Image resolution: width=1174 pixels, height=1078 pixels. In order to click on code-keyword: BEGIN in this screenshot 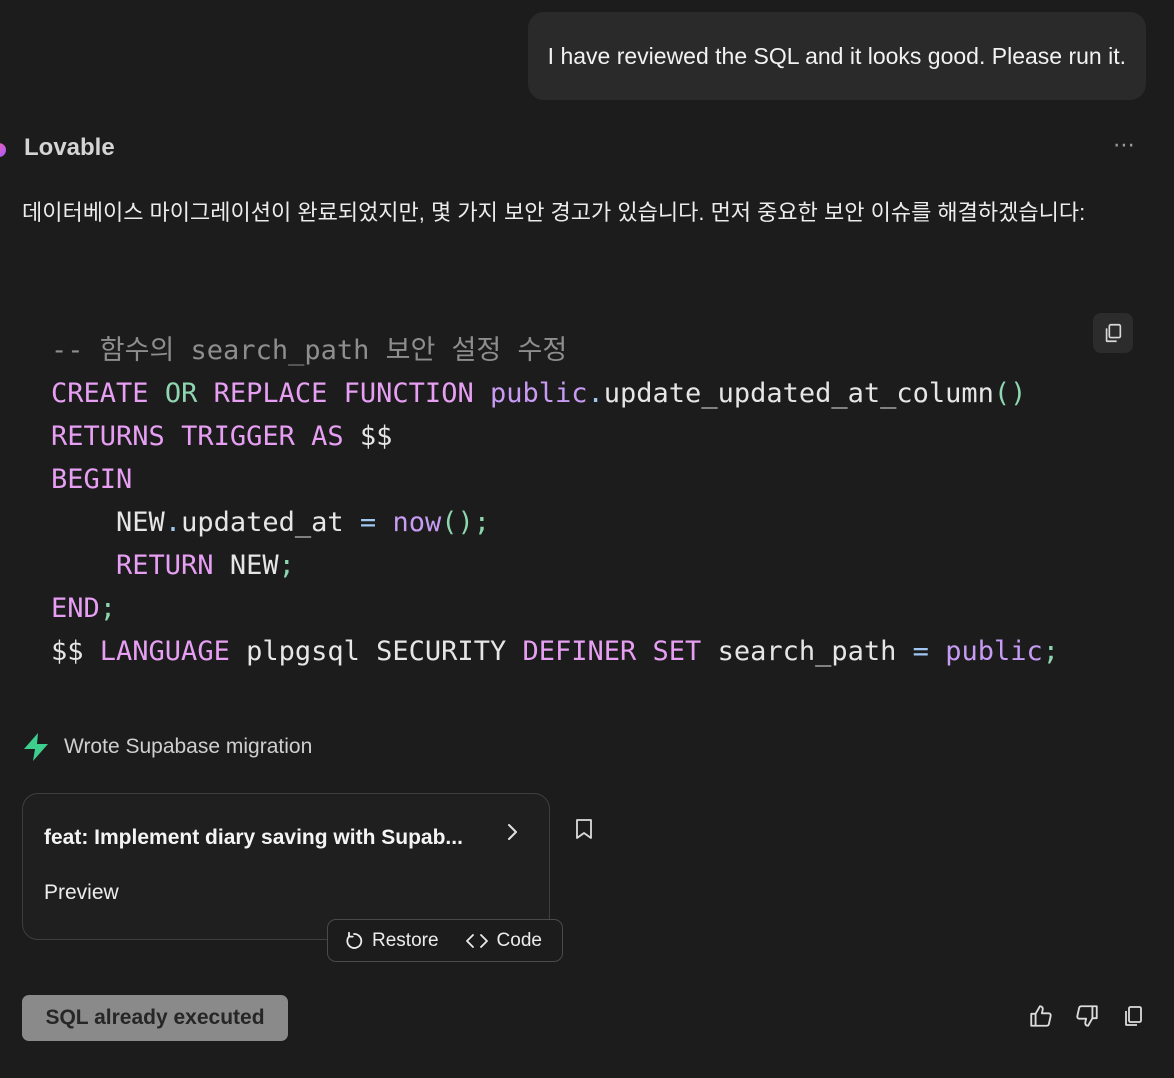, I will do `click(92, 479)`.